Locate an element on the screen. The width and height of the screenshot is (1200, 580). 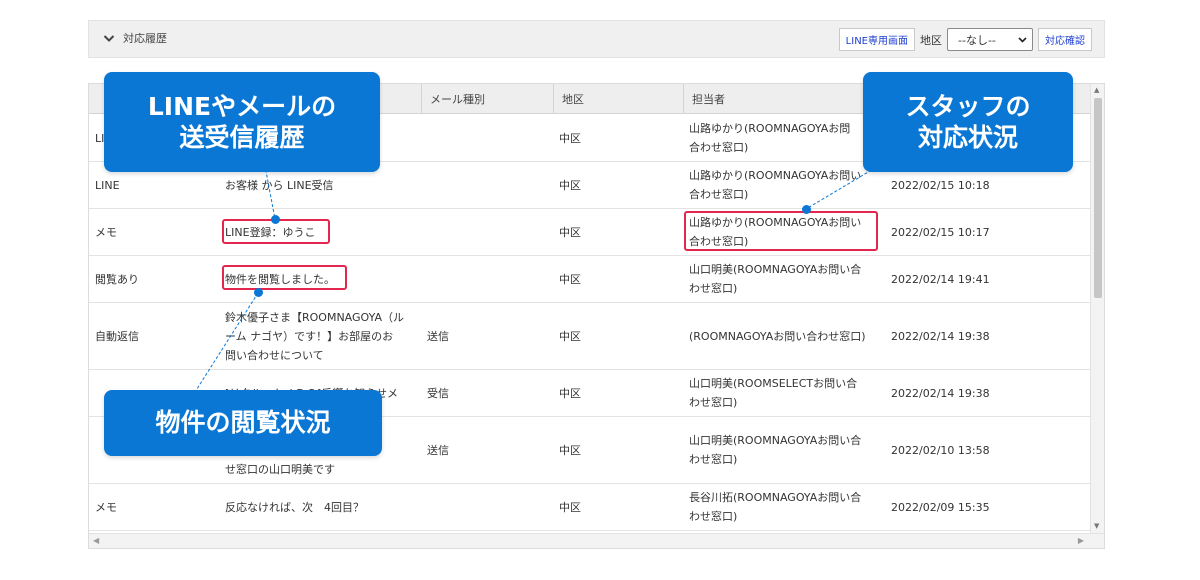
cell-staff: 山路ゆかり(ROOMNAGOYAお問い 合わせ窓口) is located at coordinates (775, 185).